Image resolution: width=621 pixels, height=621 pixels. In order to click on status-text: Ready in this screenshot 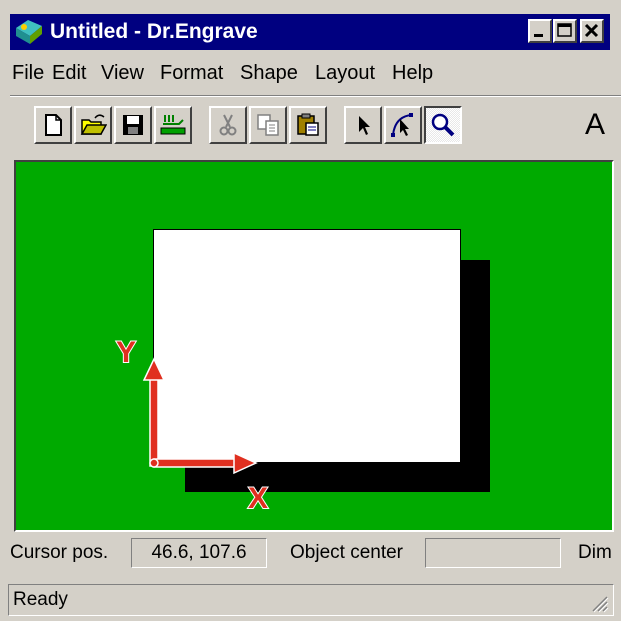, I will do `click(40, 599)`.